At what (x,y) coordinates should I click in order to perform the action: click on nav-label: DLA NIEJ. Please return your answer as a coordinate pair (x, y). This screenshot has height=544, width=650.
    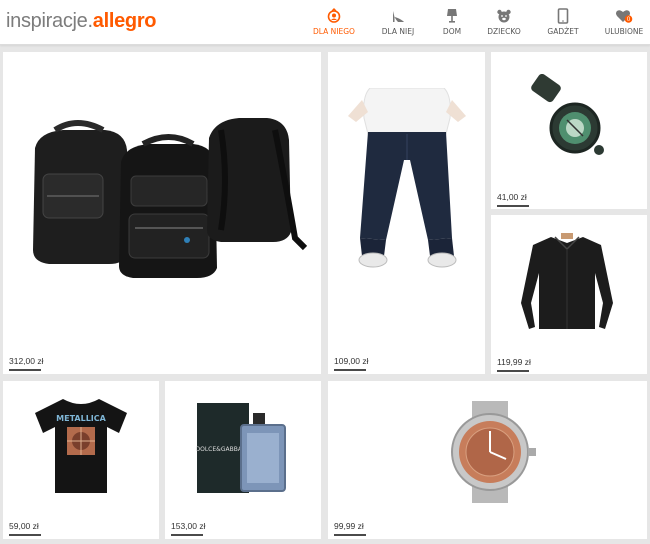
    Looking at the image, I should click on (398, 31).